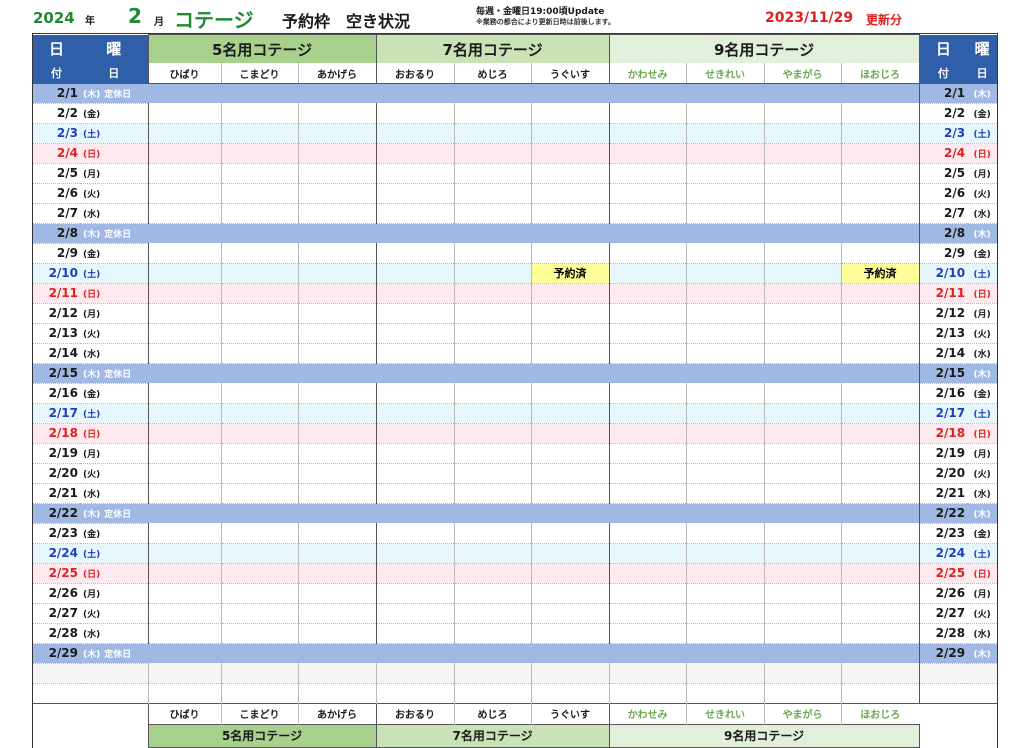 The width and height of the screenshot is (1024, 748). What do you see at coordinates (570, 273) in the screenshot?
I see `slot-cell: 予約済` at bounding box center [570, 273].